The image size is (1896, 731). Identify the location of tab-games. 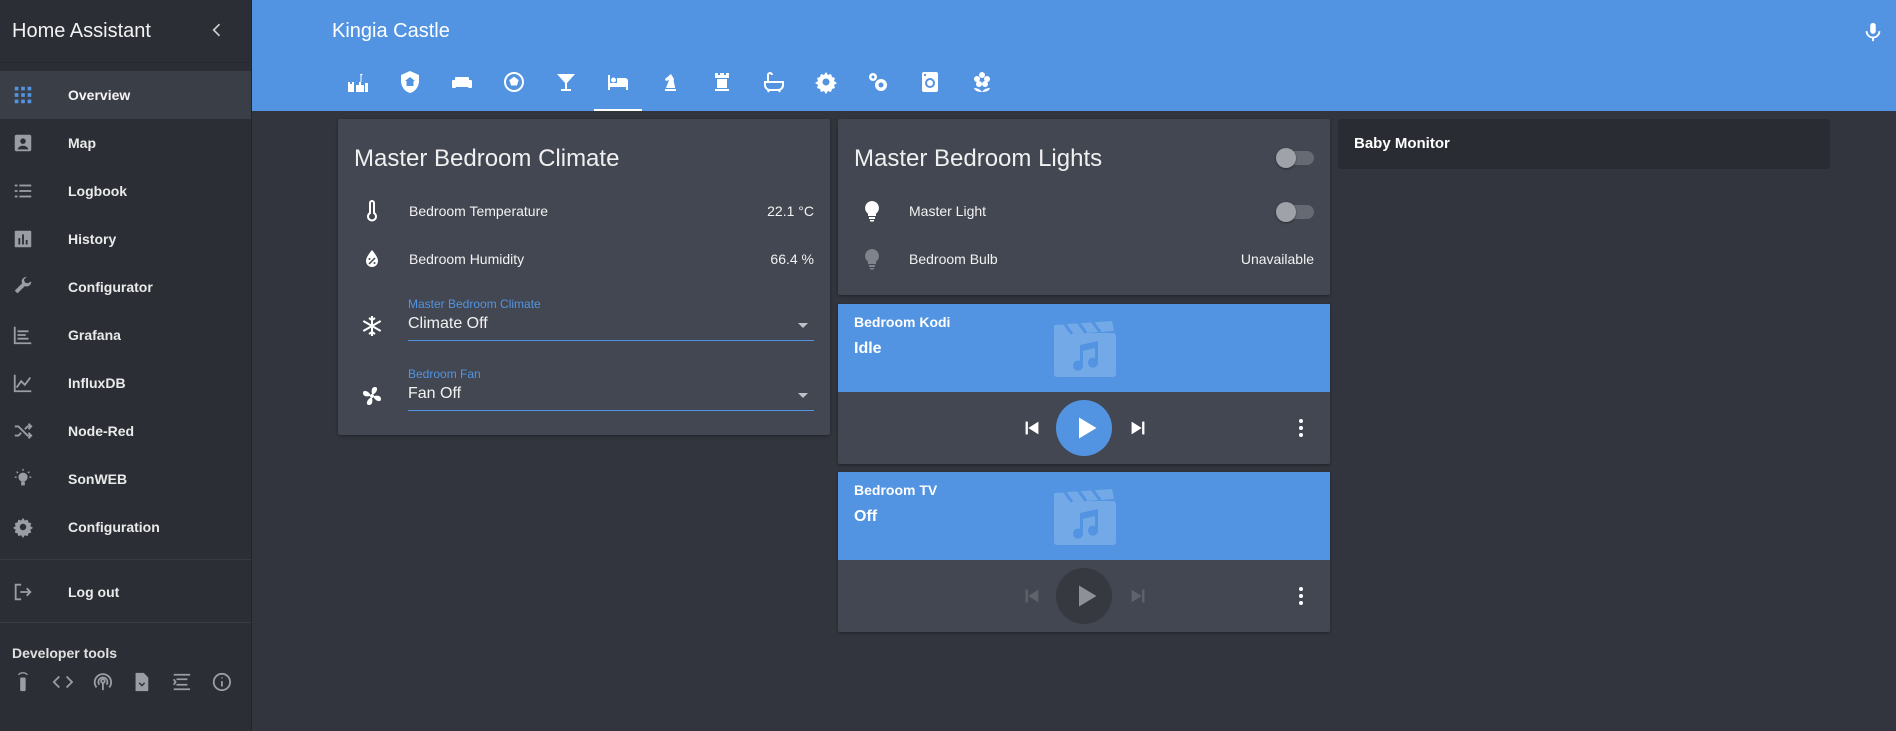
(670, 90).